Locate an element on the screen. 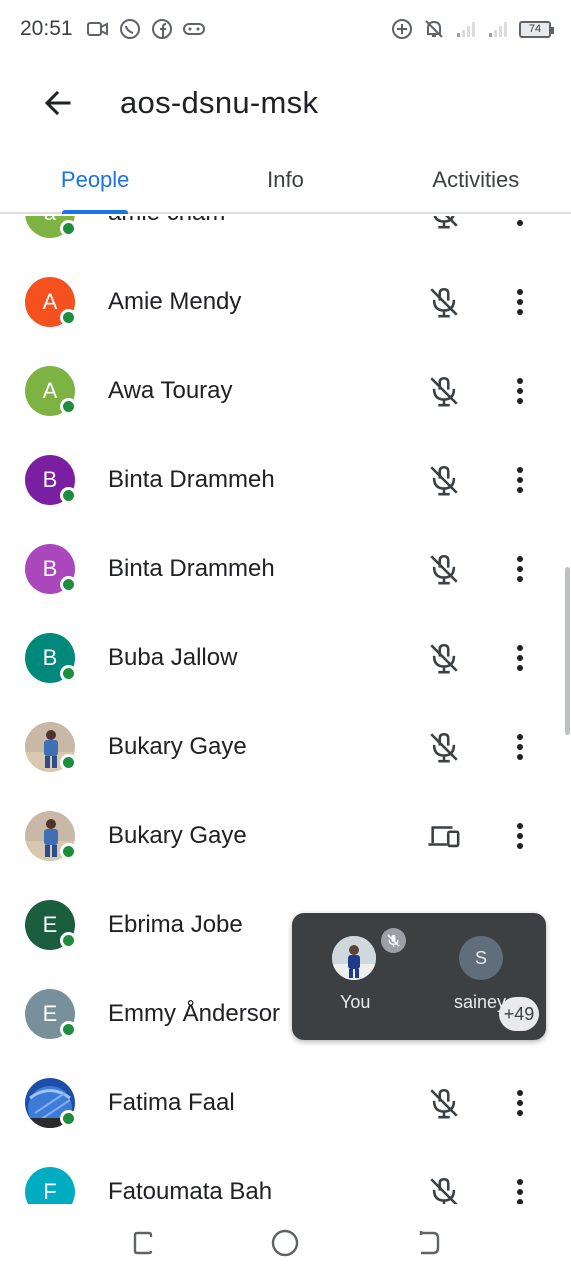 The image size is (571, 1280). call-pip-tile: You S sainey +49 is located at coordinates (419, 976).